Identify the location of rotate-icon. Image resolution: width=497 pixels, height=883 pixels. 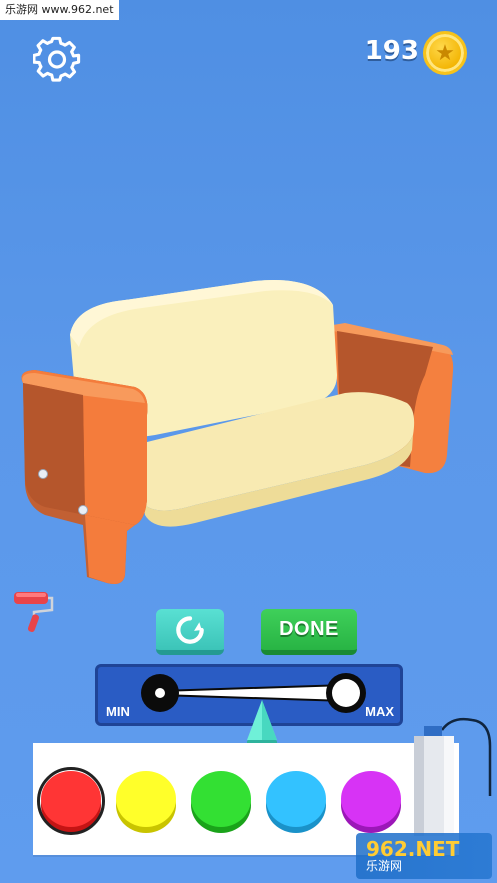
(190, 629).